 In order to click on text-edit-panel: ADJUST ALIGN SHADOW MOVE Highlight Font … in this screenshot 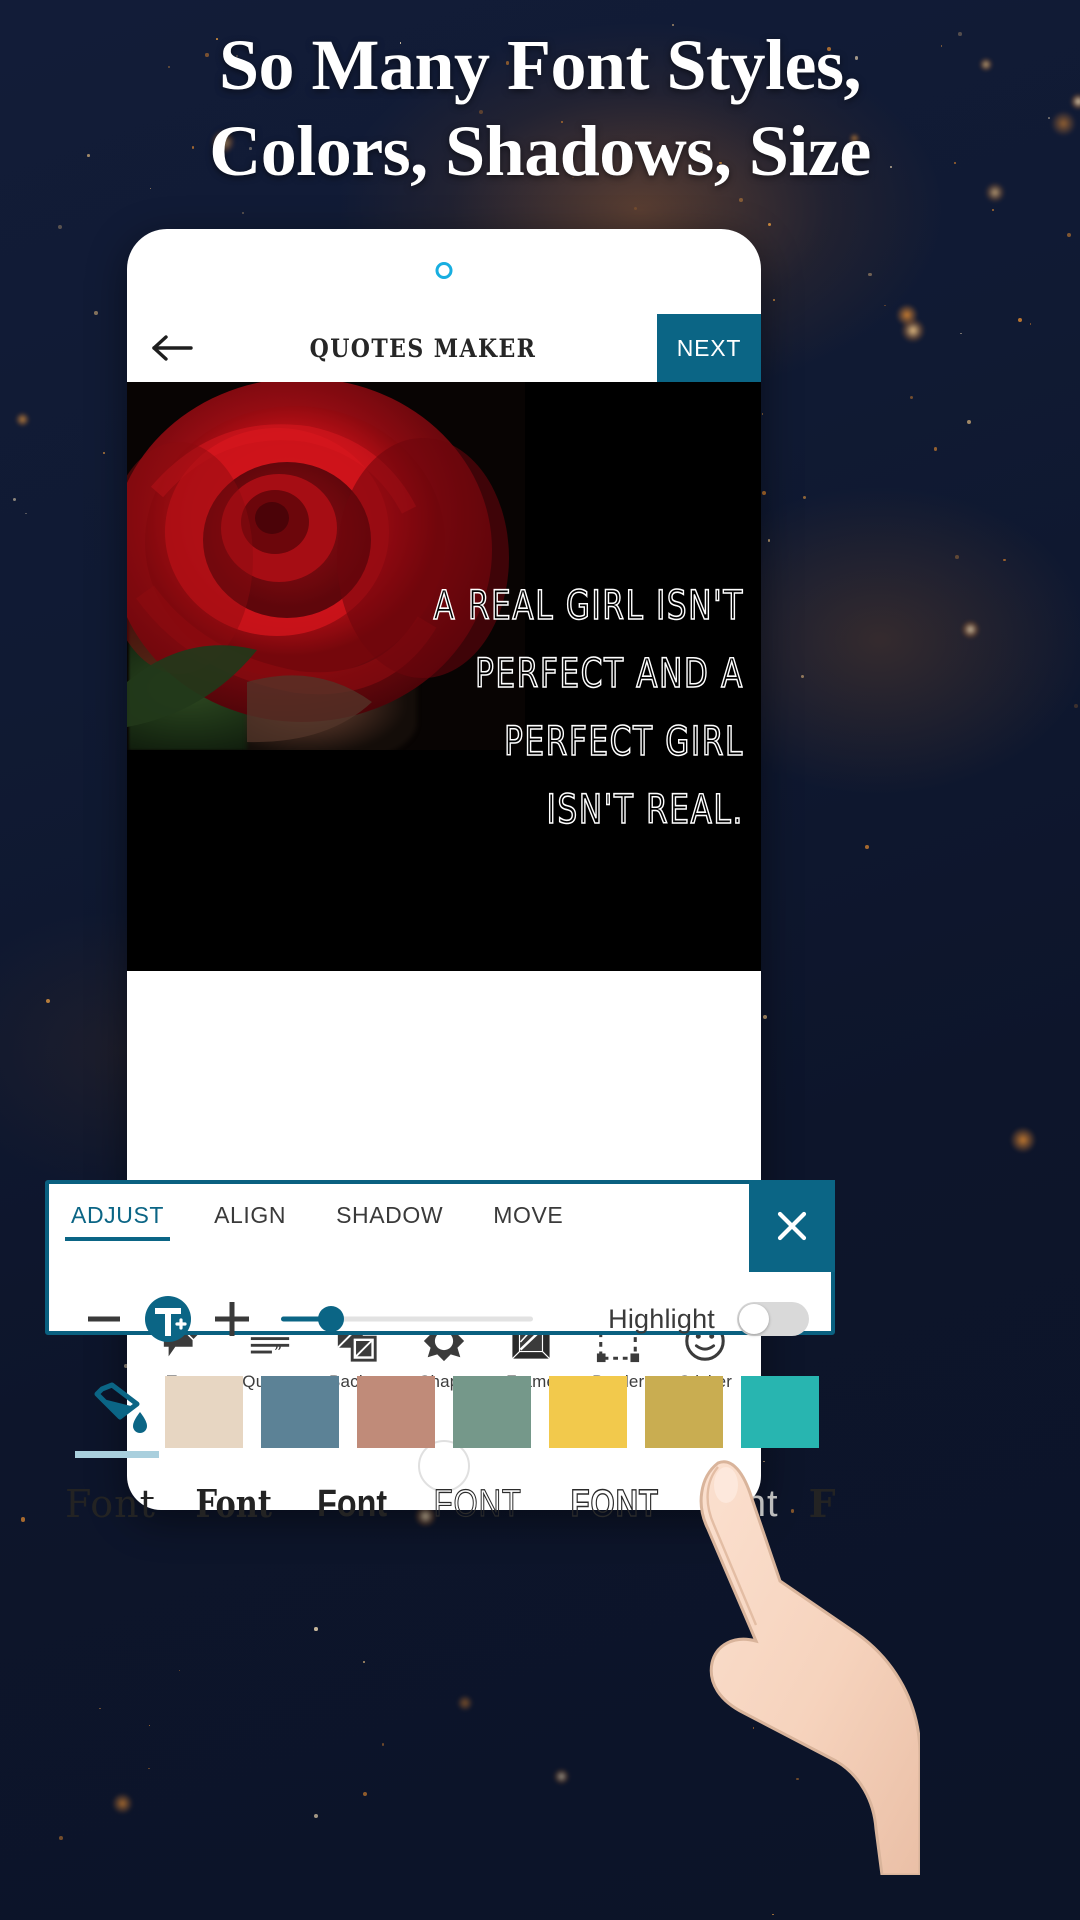, I will do `click(440, 1353)`.